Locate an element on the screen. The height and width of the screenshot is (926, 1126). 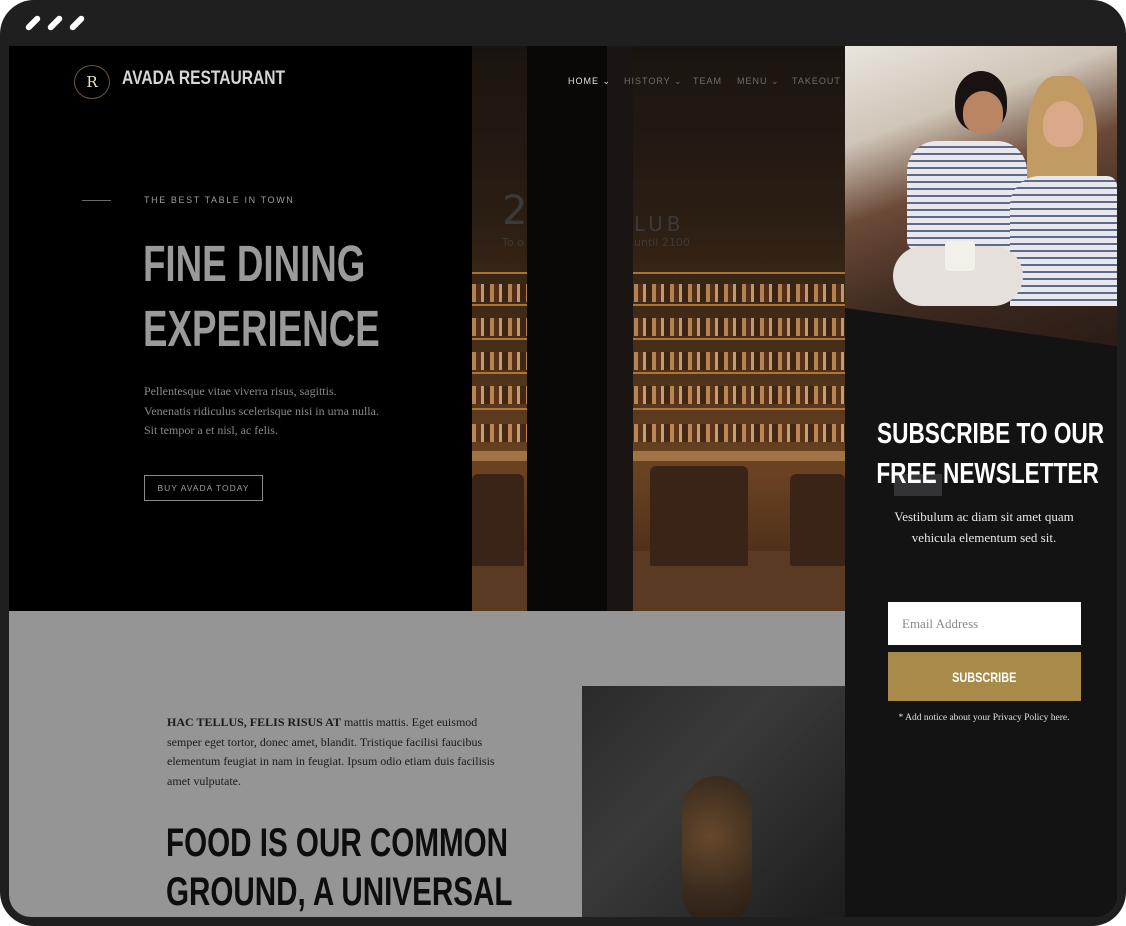
pillar-edge is located at coordinates (620, 328).